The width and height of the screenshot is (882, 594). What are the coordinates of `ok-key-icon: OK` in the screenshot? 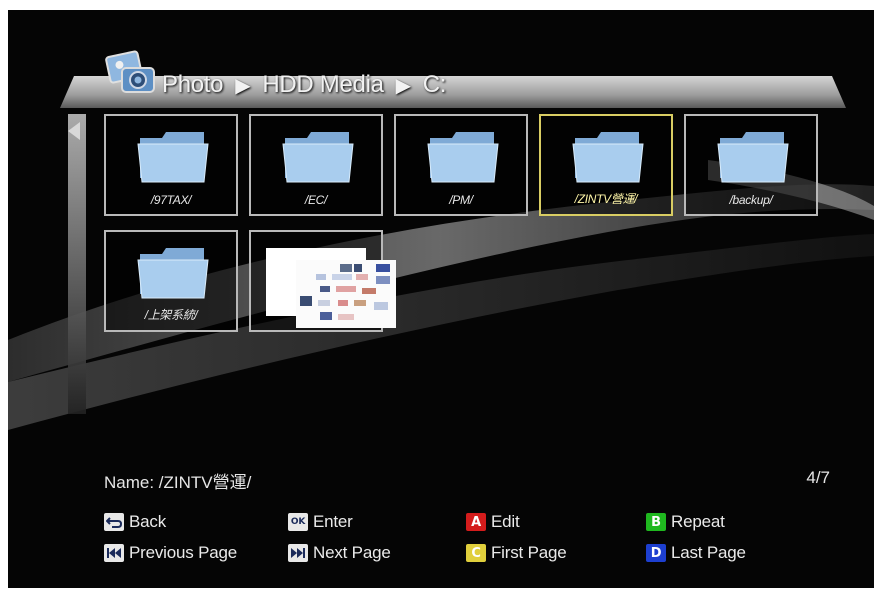 It's located at (298, 522).